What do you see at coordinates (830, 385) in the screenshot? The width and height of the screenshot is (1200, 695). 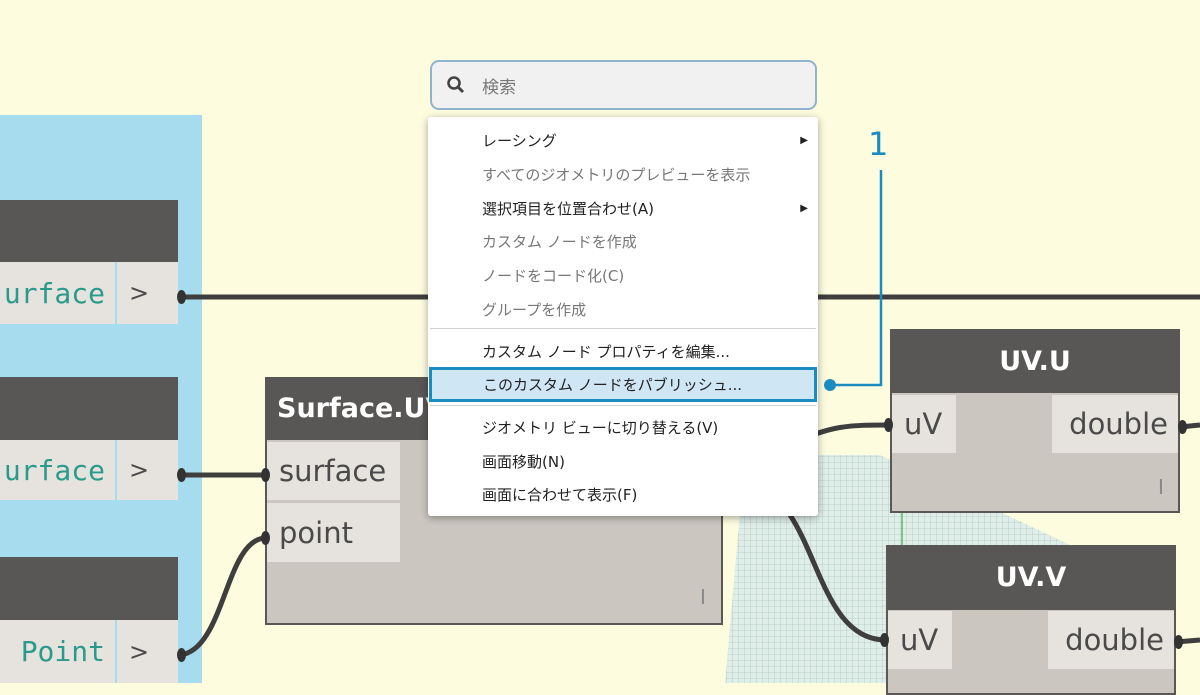 I see `annotation-dot` at bounding box center [830, 385].